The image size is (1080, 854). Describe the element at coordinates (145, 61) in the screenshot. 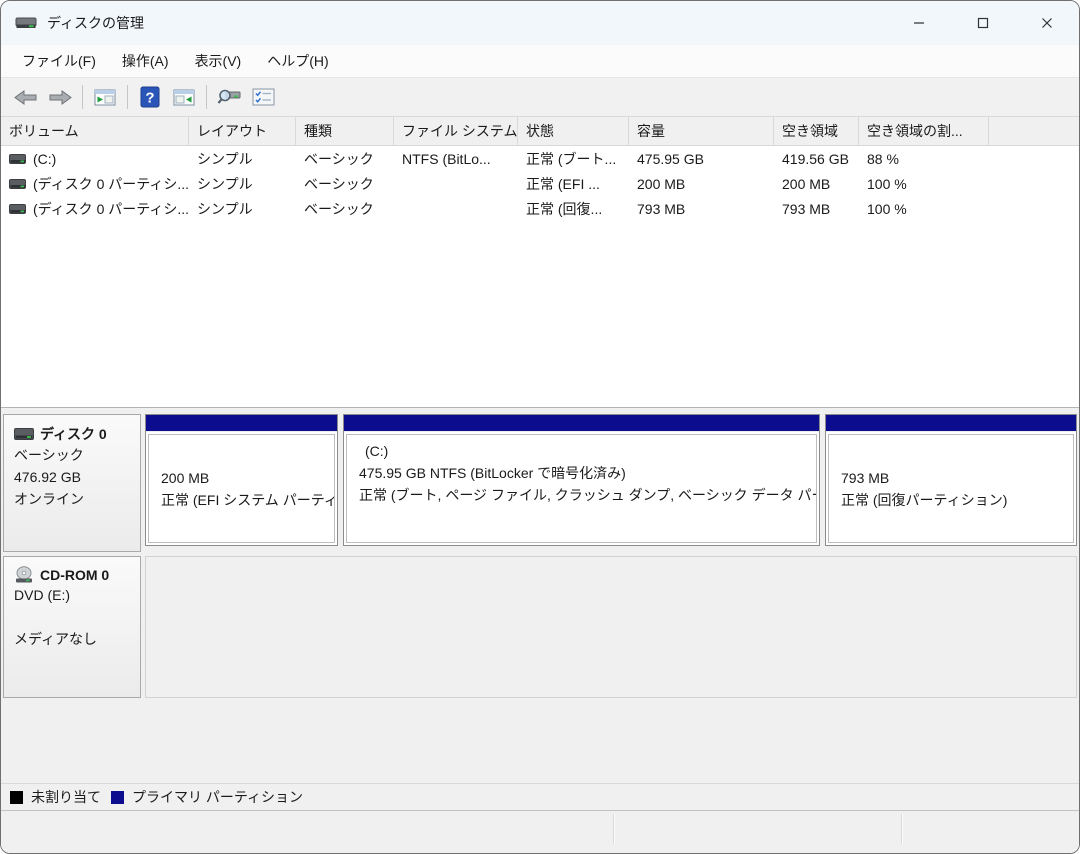

I see `menu-action: 操作(A)` at that location.